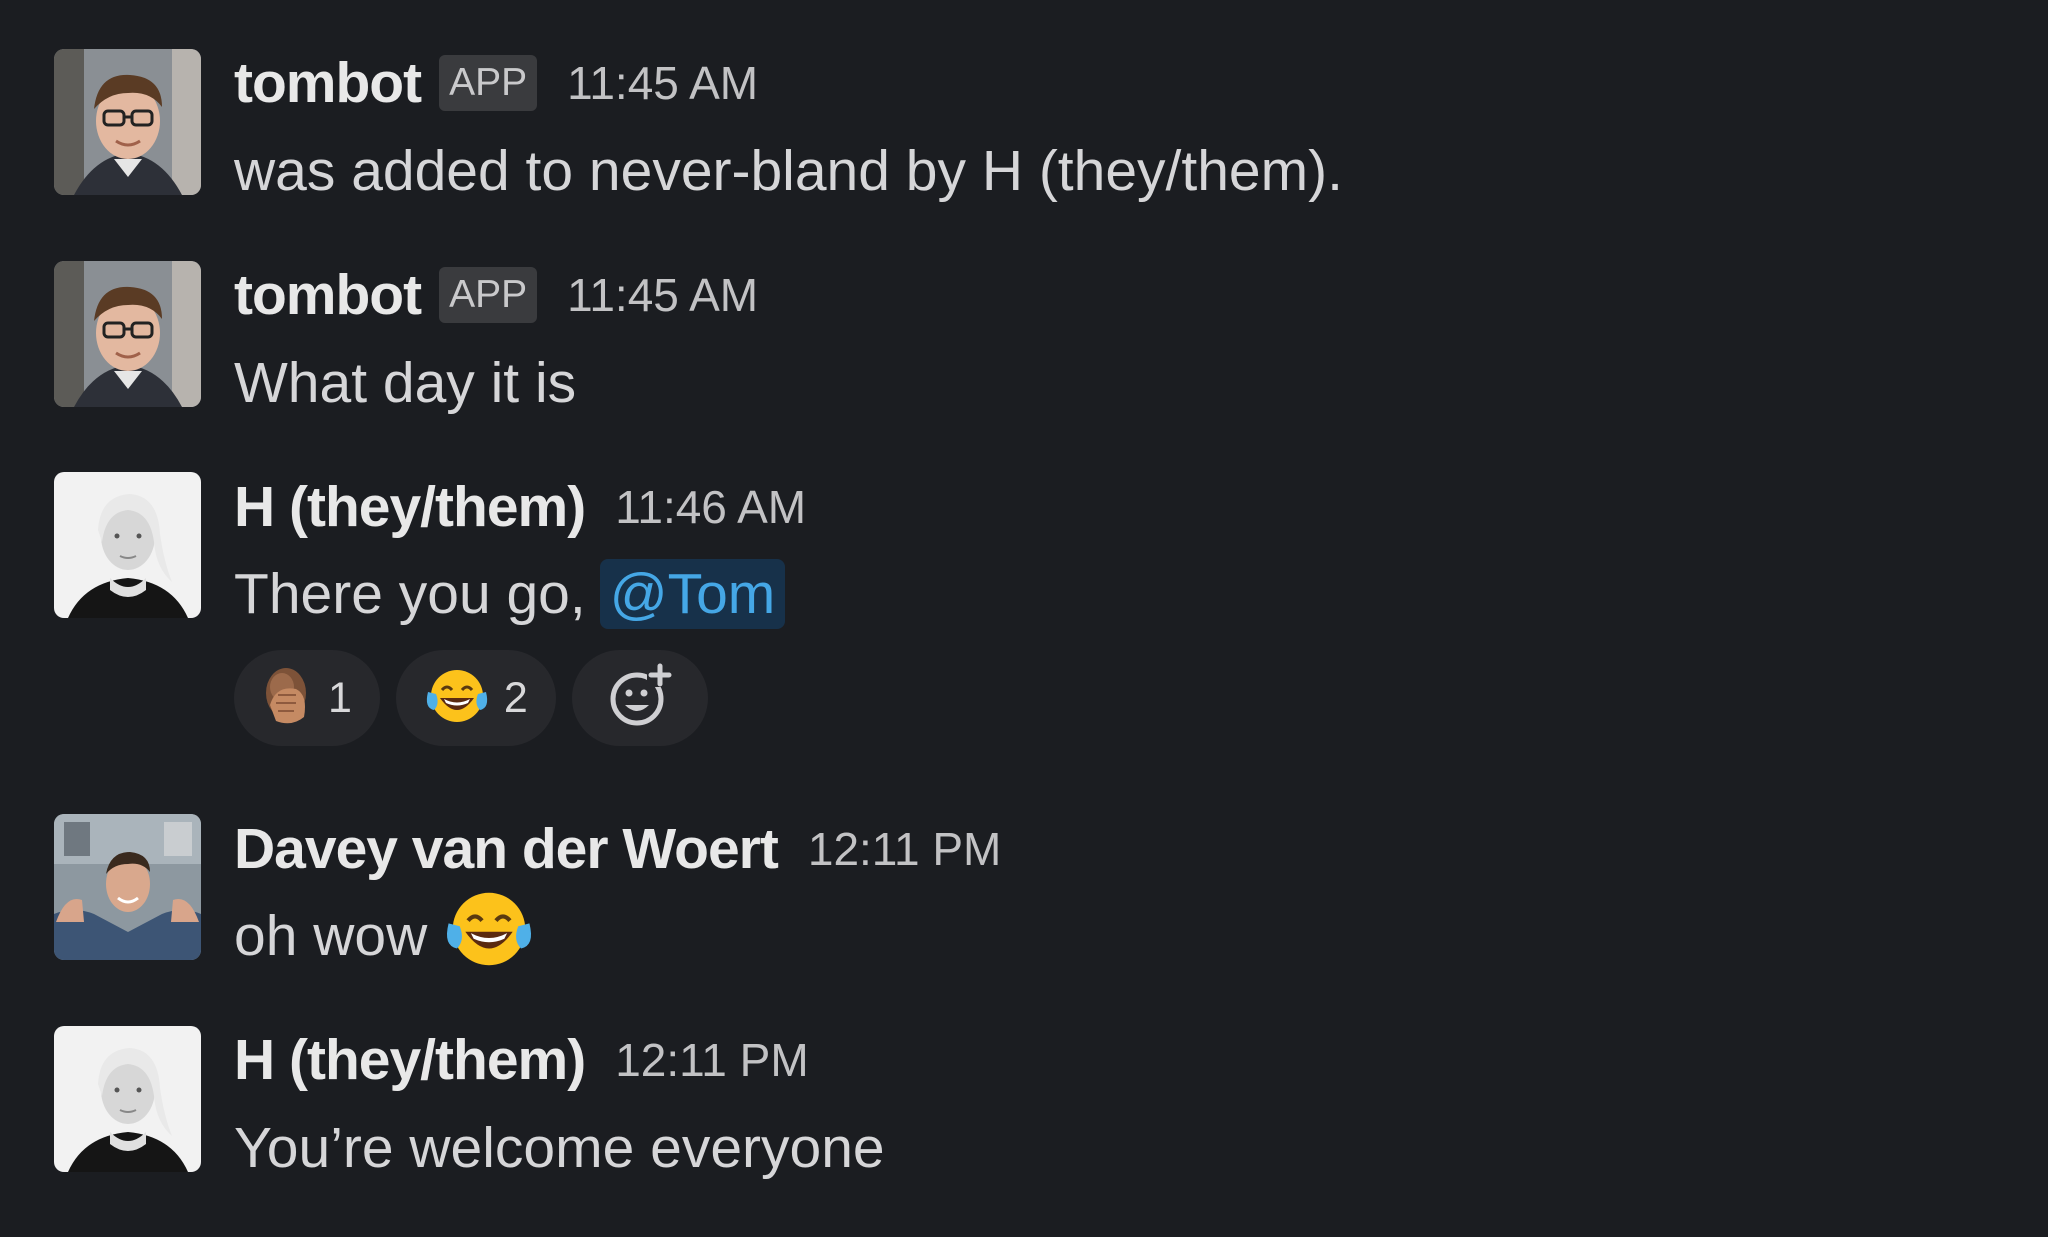 The height and width of the screenshot is (1237, 2048). I want to click on message-text: You’re welcome everyone, so click(559, 1148).